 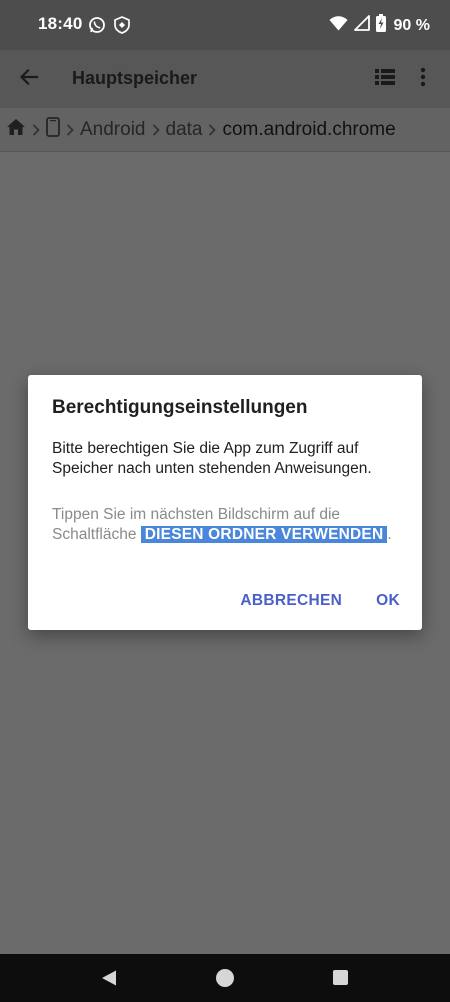 What do you see at coordinates (184, 130) in the screenshot?
I see `breadcrumb-item-data: data` at bounding box center [184, 130].